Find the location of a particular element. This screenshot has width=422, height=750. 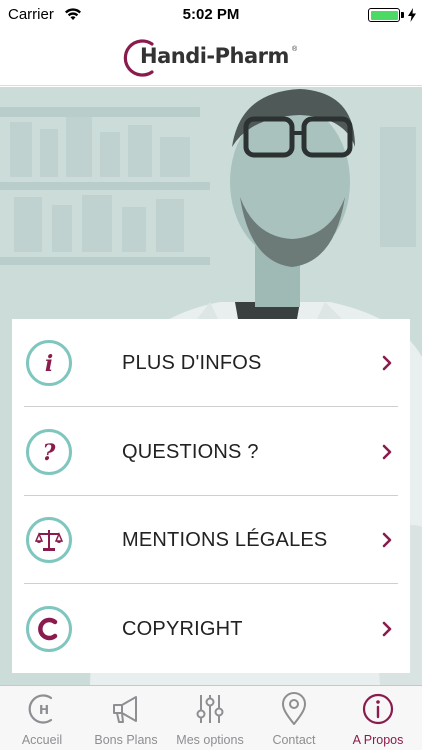

copyright-icon is located at coordinates (49, 629).